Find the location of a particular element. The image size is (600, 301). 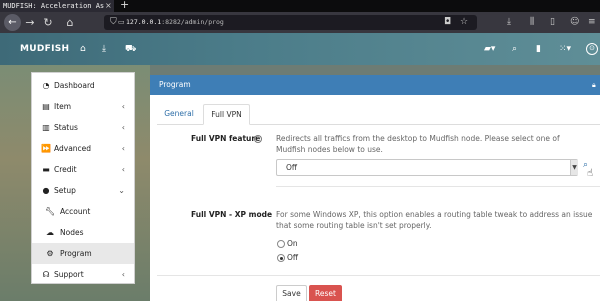

sidebar-item-nodes: ☁ Nodes is located at coordinates (83, 232).